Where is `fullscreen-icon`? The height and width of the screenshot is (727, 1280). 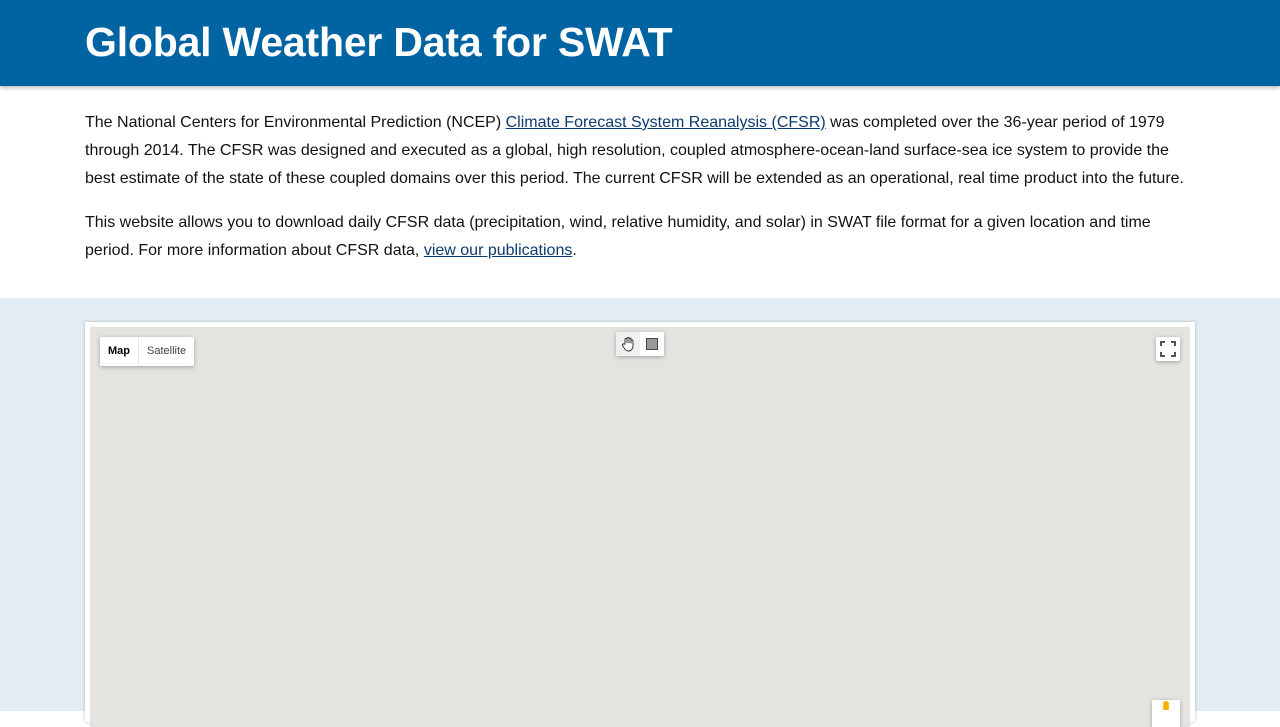 fullscreen-icon is located at coordinates (1168, 349).